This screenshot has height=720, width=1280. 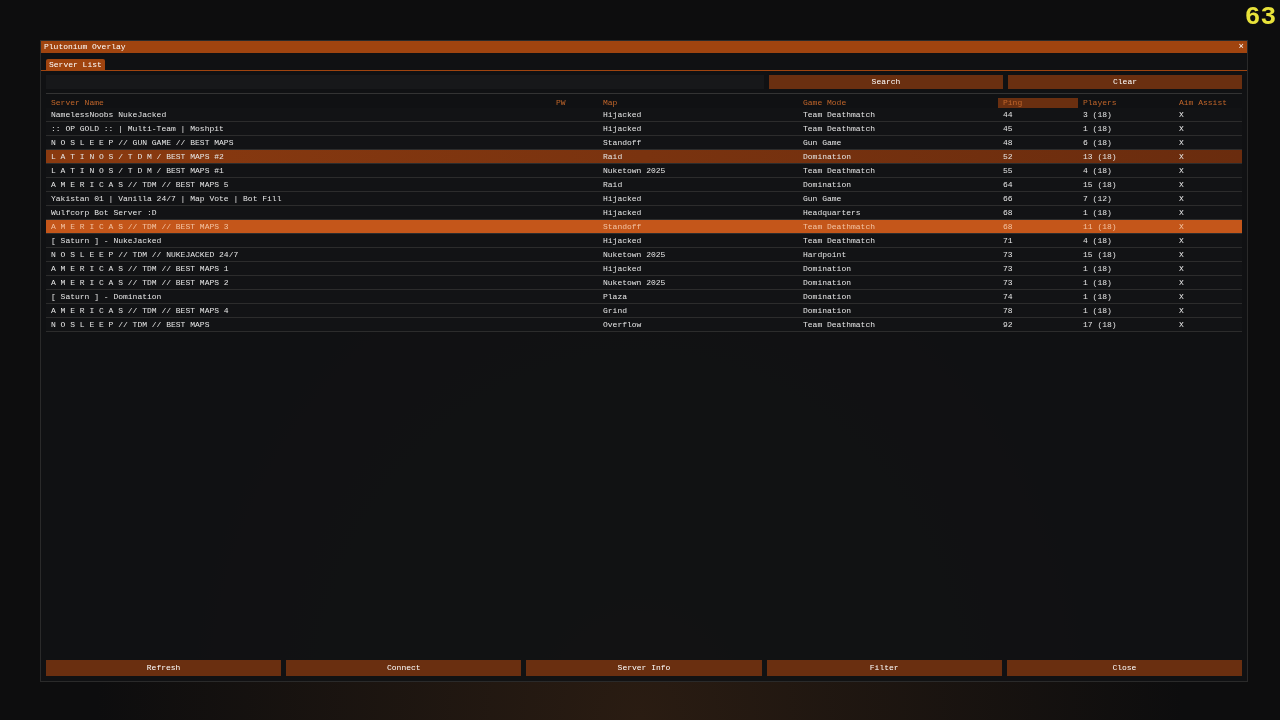 What do you see at coordinates (104, 212) in the screenshot?
I see `server-name-cell-text: Wulfcorp Bot Server :D` at bounding box center [104, 212].